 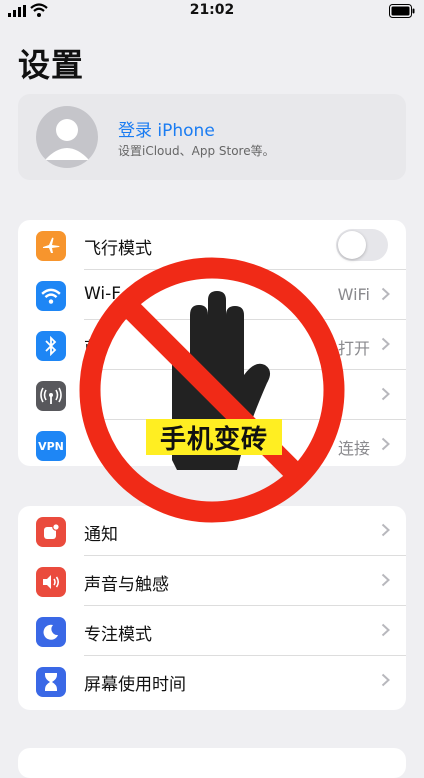 I want to click on page-title: 设置, so click(x=51, y=65).